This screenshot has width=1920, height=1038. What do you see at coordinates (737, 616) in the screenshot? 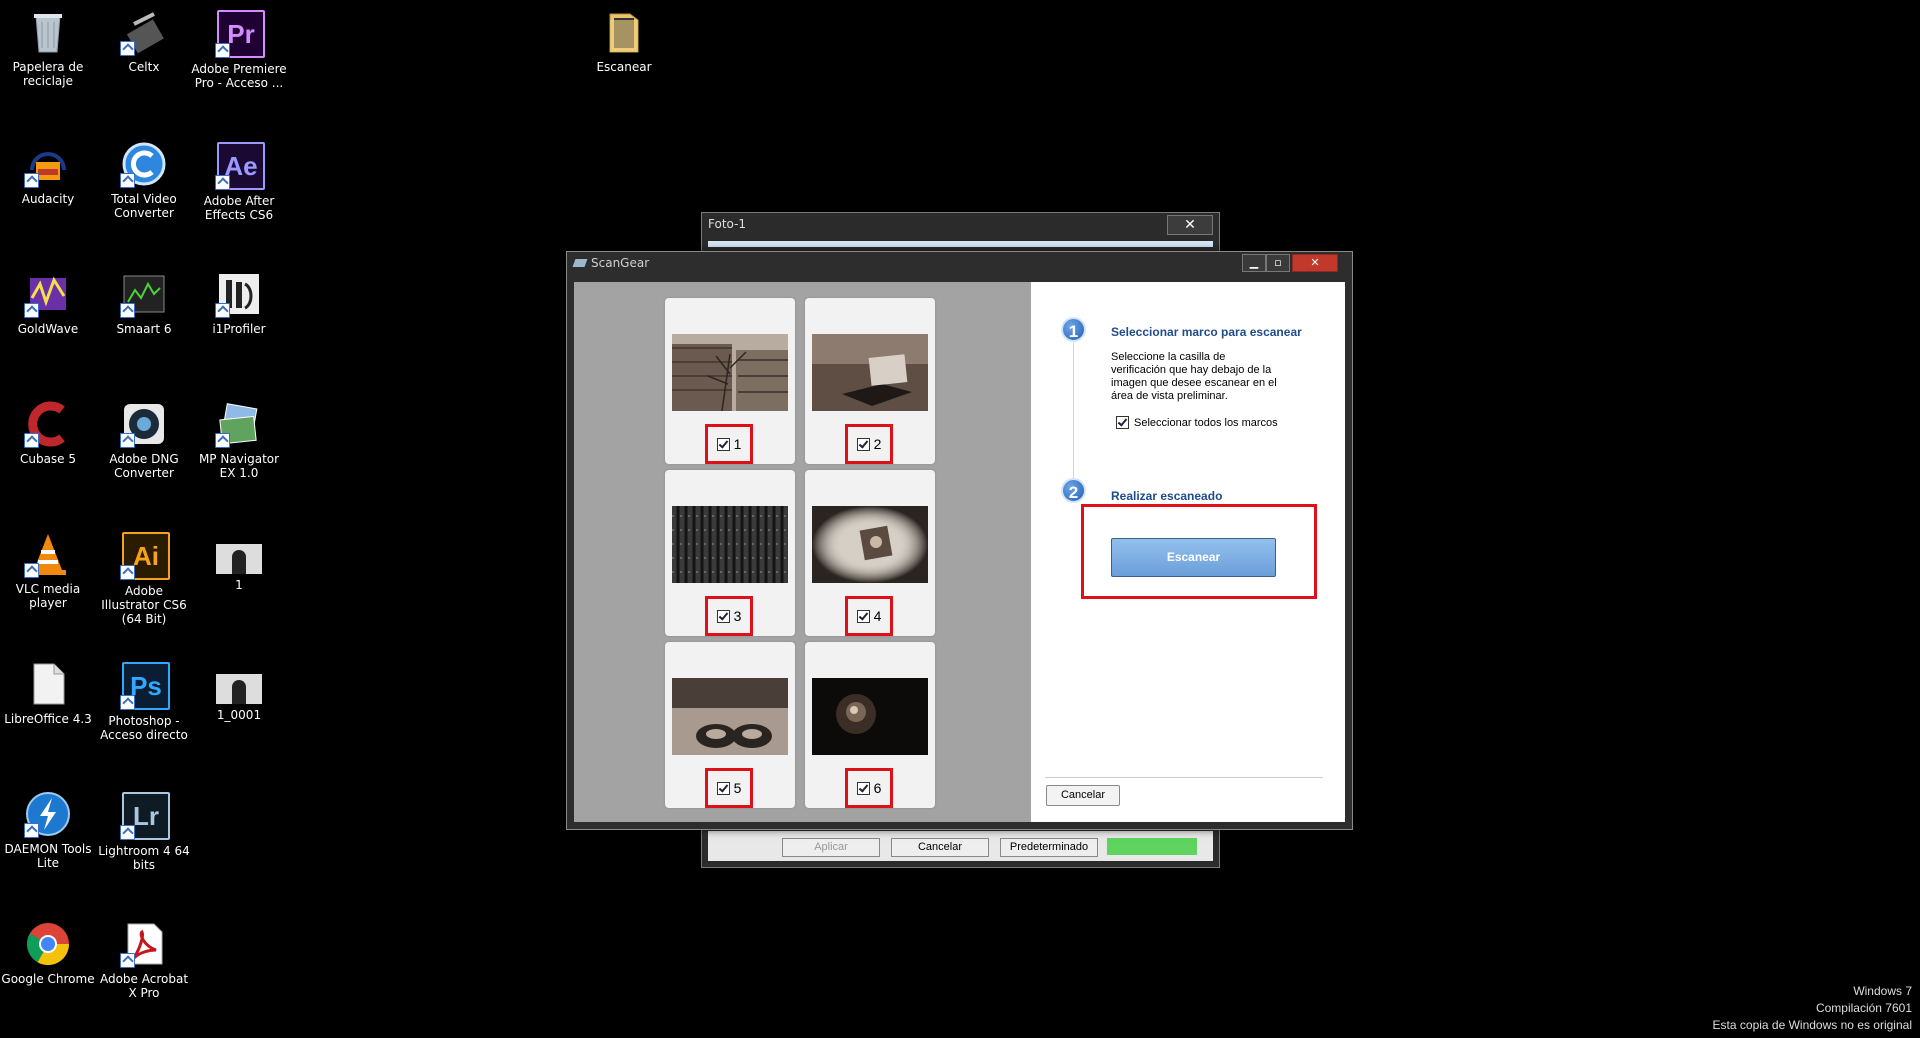
I see `frame-number: 3` at bounding box center [737, 616].